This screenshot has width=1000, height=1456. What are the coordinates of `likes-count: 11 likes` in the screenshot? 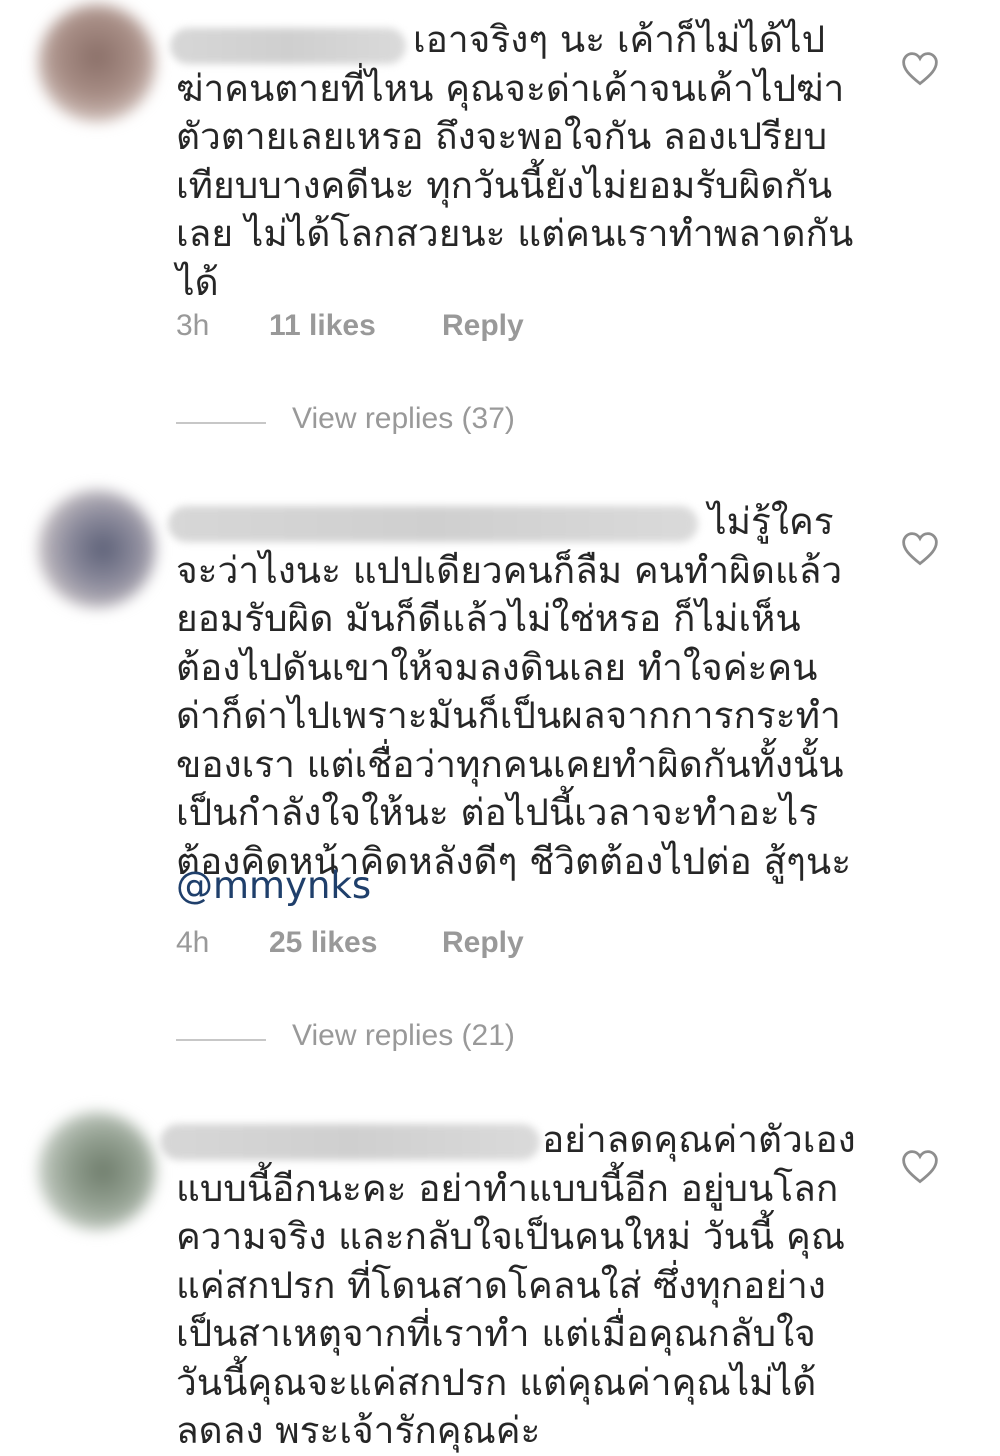 It's located at (322, 326).